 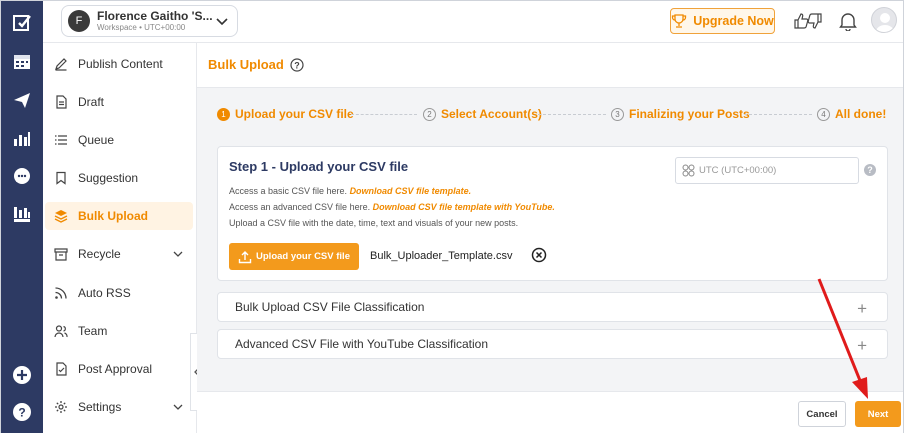 What do you see at coordinates (688, 170) in the screenshot?
I see `globe-grid-icon` at bounding box center [688, 170].